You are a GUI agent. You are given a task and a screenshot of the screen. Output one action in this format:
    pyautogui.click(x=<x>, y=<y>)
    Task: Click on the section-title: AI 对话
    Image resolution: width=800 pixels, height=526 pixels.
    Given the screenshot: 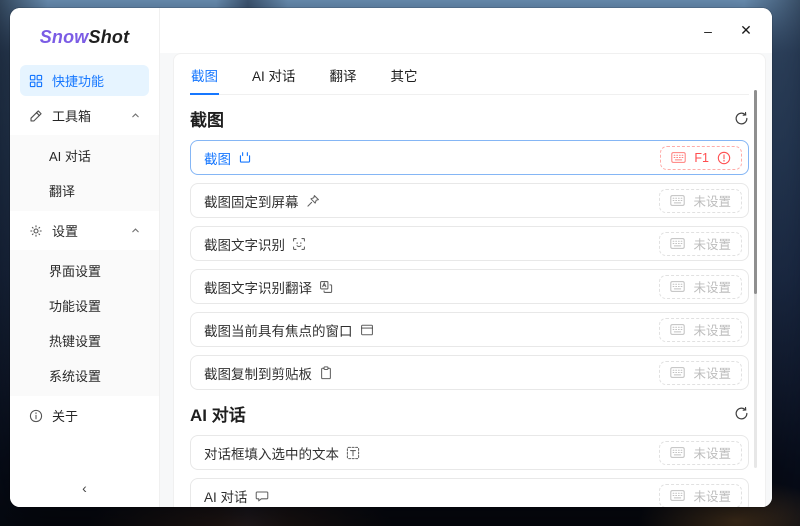 What is the action you would take?
    pyautogui.click(x=218, y=415)
    